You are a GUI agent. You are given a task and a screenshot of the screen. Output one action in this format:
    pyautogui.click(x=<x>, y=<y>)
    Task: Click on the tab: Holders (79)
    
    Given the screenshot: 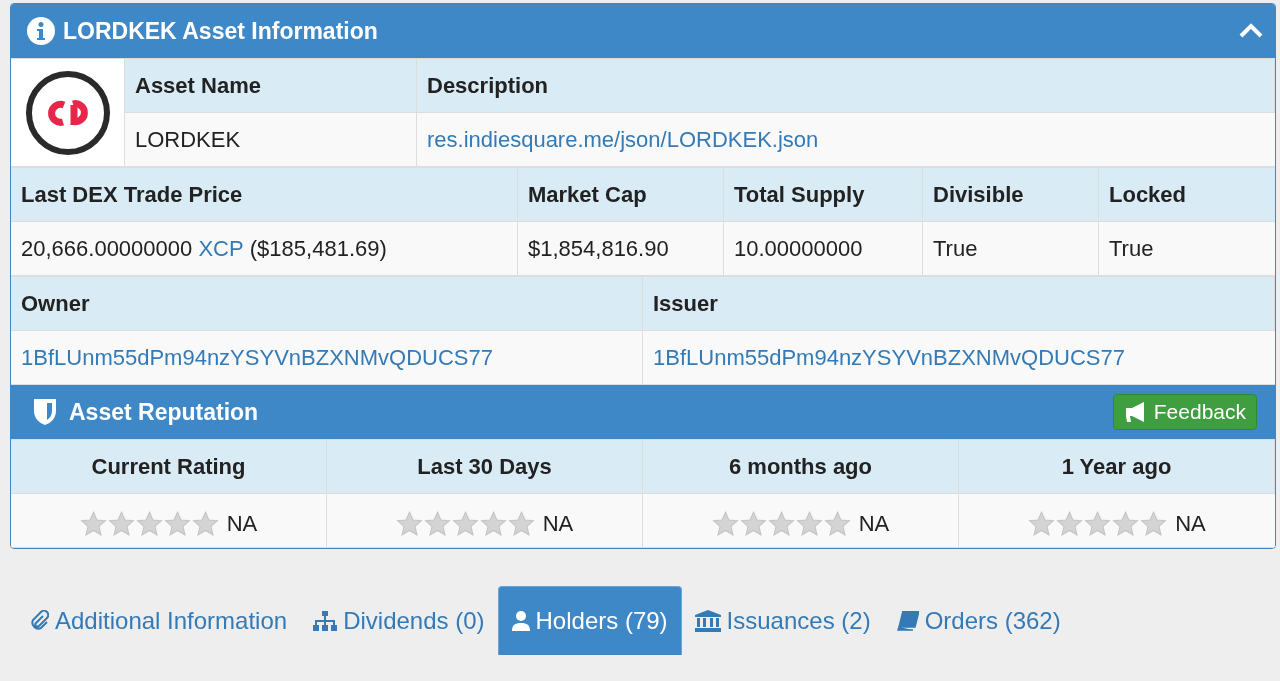 What is the action you would take?
    pyautogui.click(x=589, y=620)
    